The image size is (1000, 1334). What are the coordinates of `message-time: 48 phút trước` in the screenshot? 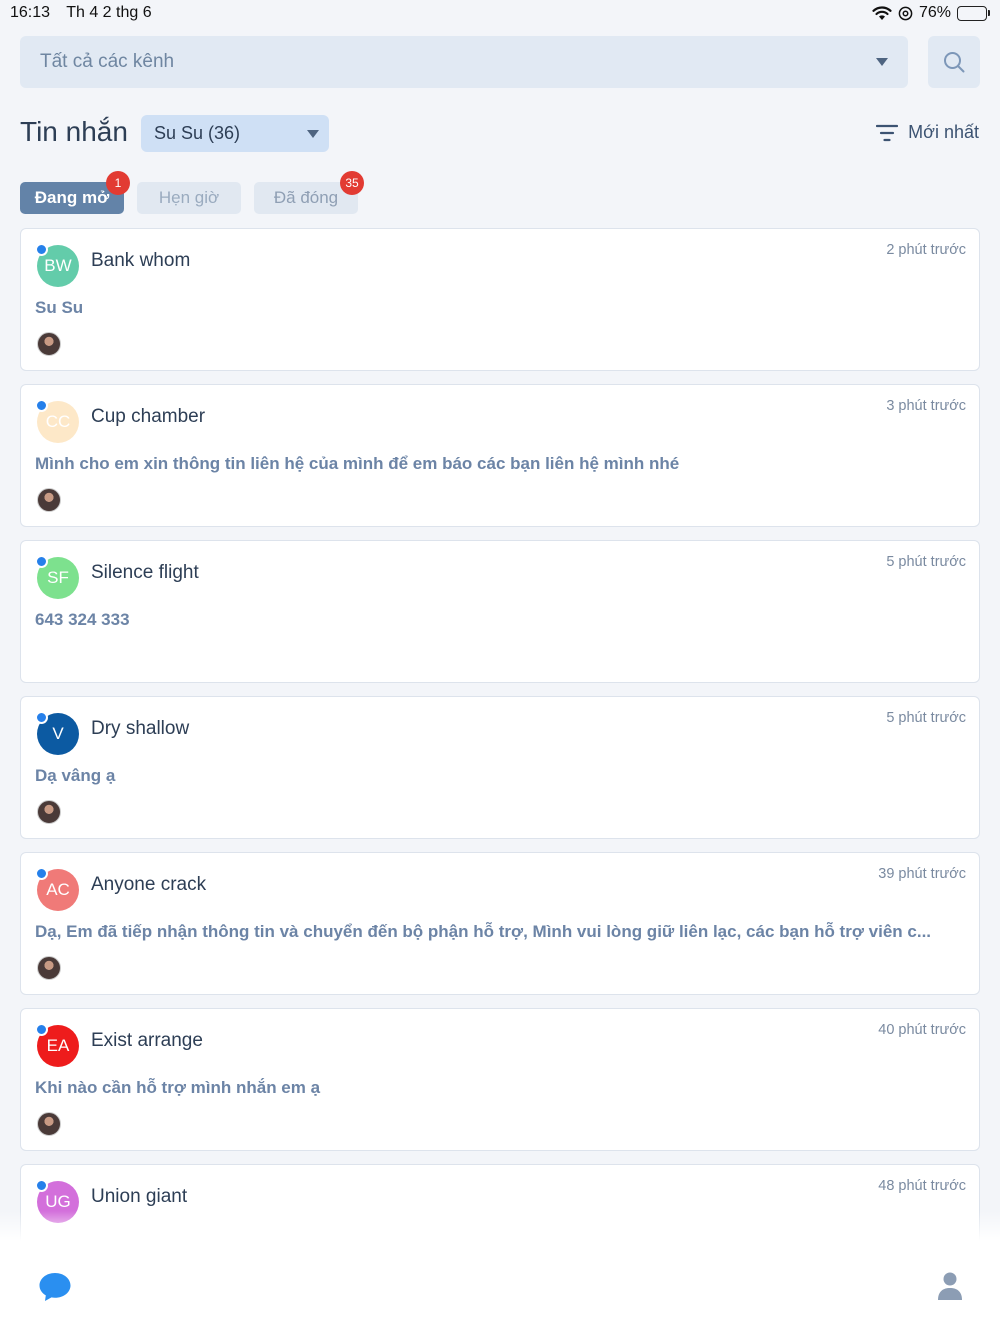 It's located at (922, 1186).